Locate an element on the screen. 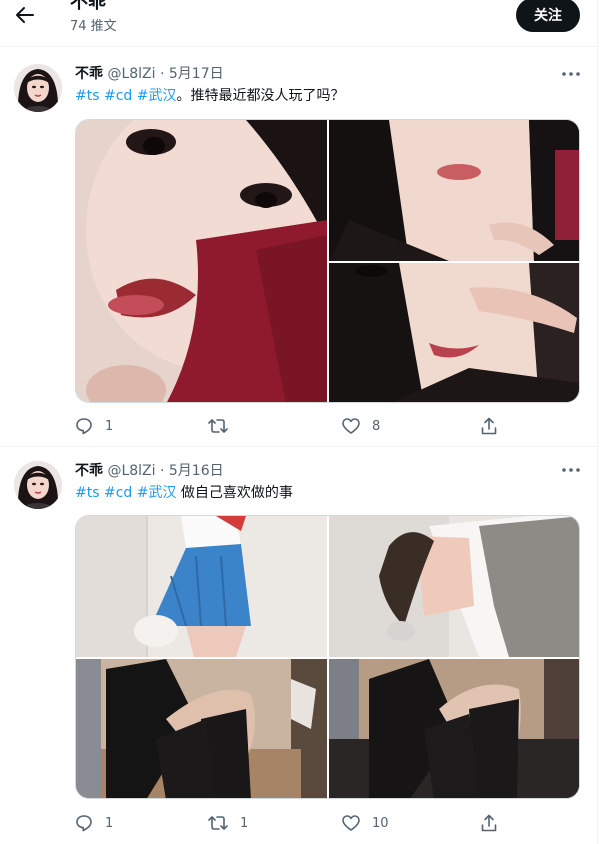 Image resolution: width=615 pixels, height=844 pixels. like-count: 10 is located at coordinates (380, 823).